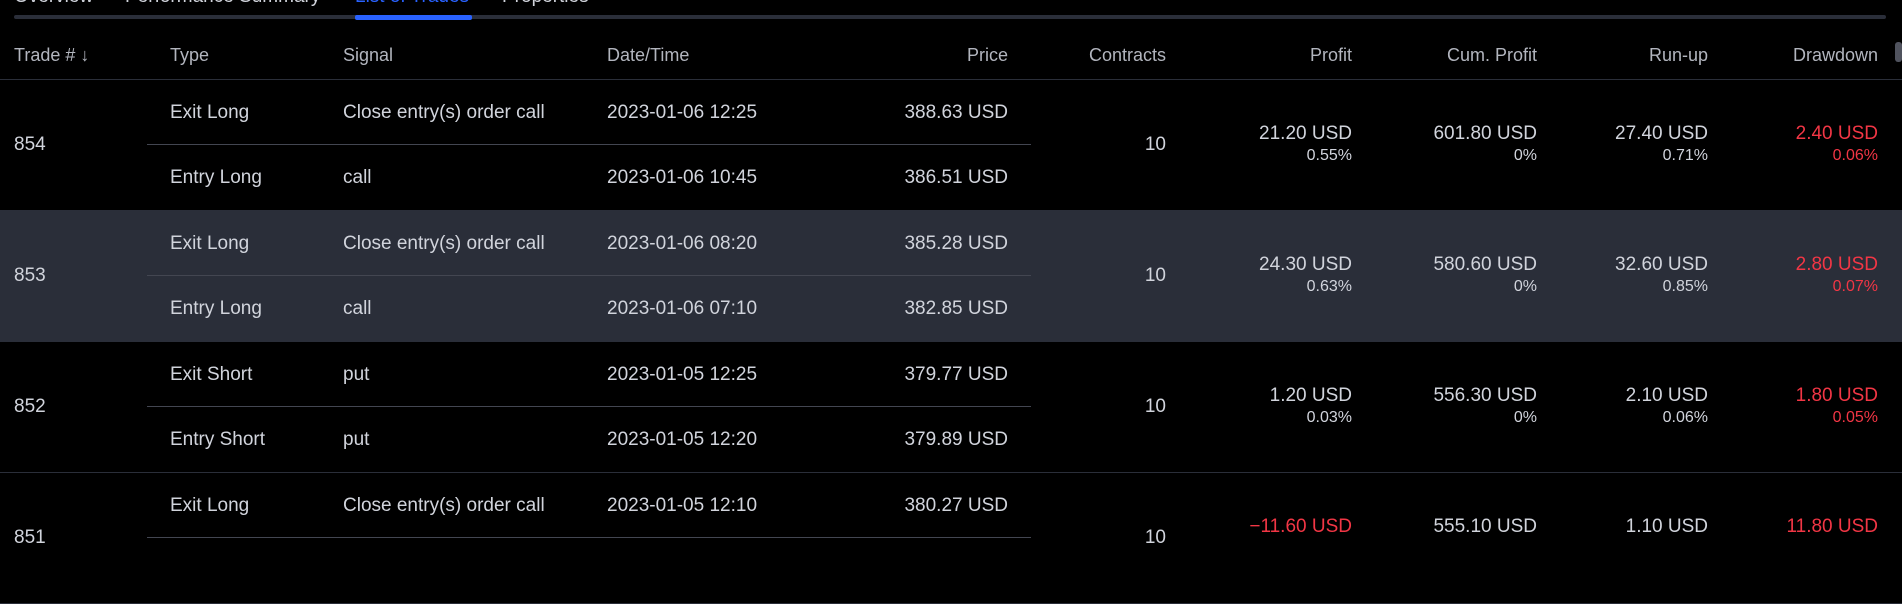 The height and width of the screenshot is (604, 1902). Describe the element at coordinates (950, 17) in the screenshot. I see `tab-scroll-track` at that location.